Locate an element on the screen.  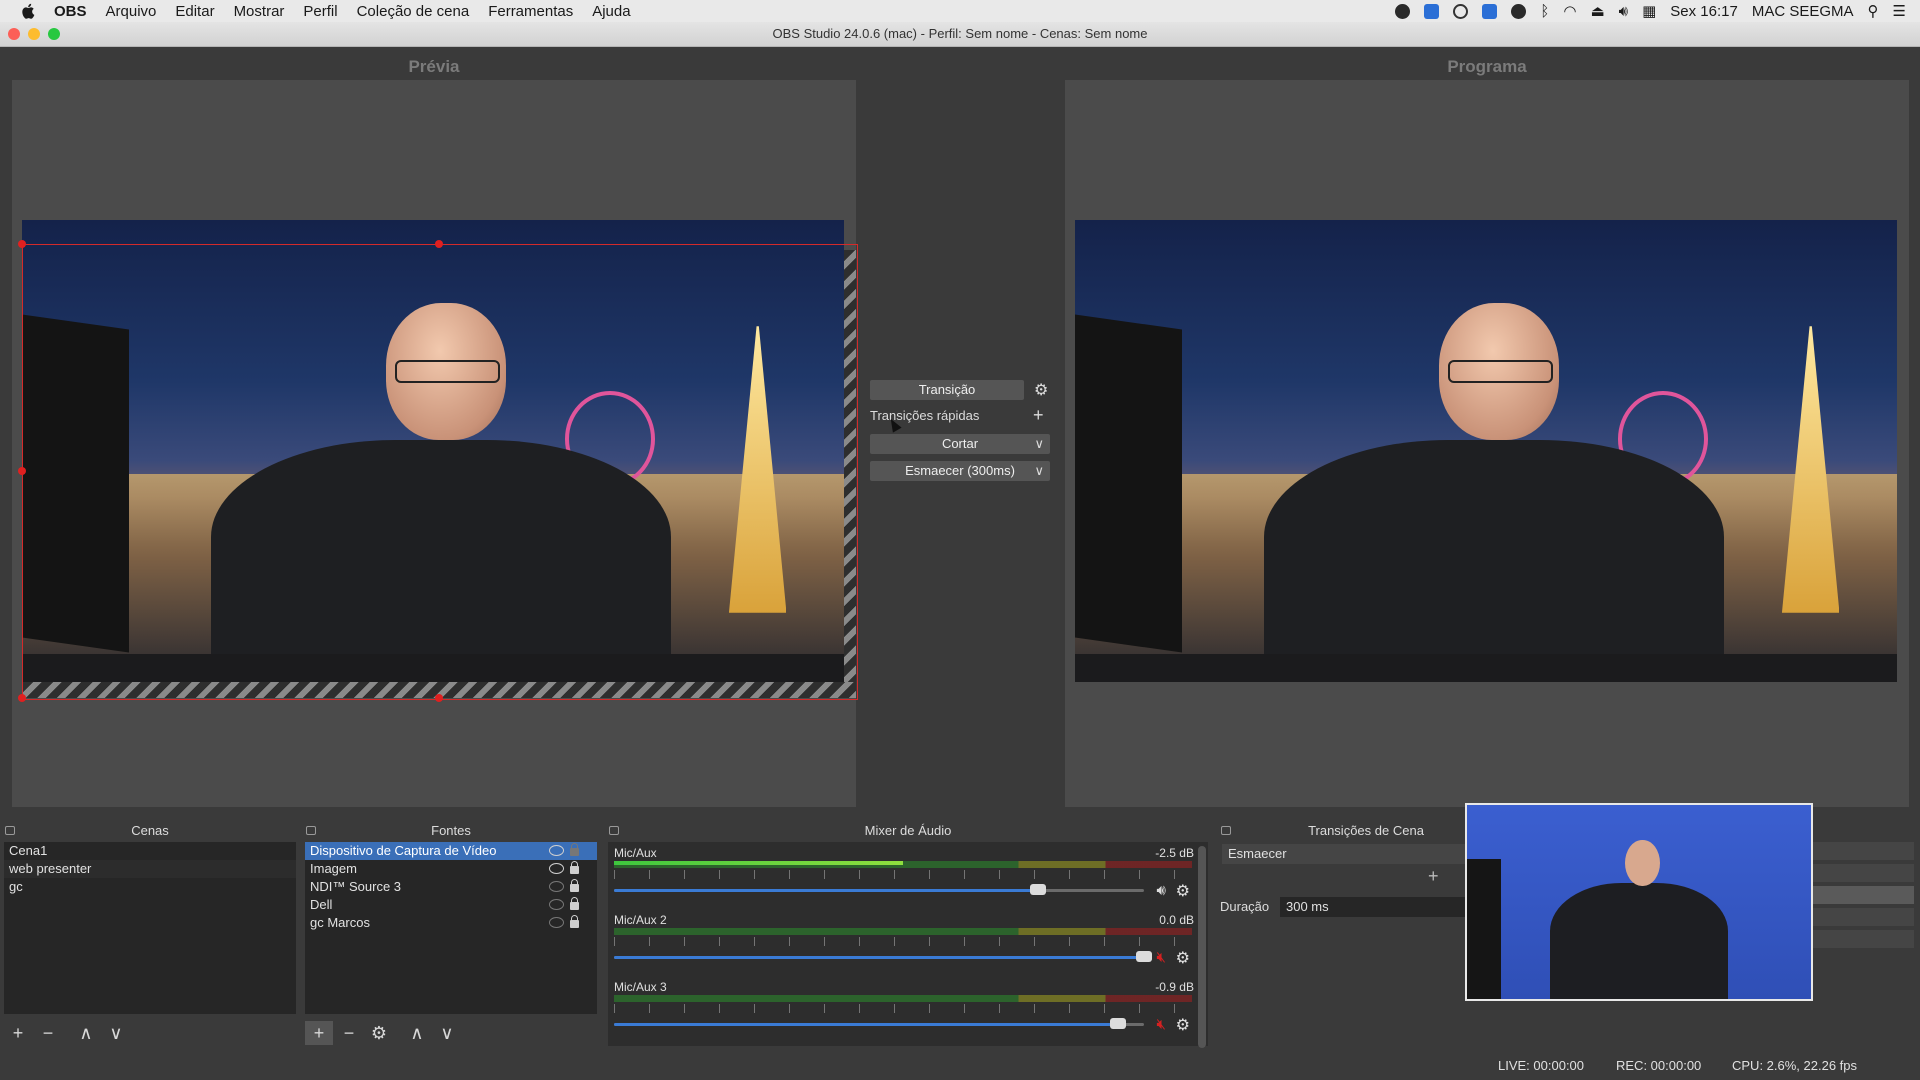
window-zoom-button is located at coordinates (54, 34).